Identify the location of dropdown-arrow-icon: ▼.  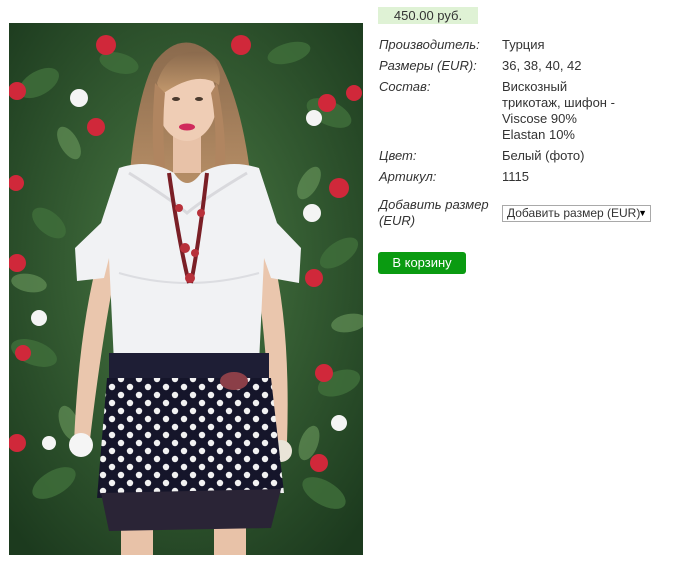
(642, 213).